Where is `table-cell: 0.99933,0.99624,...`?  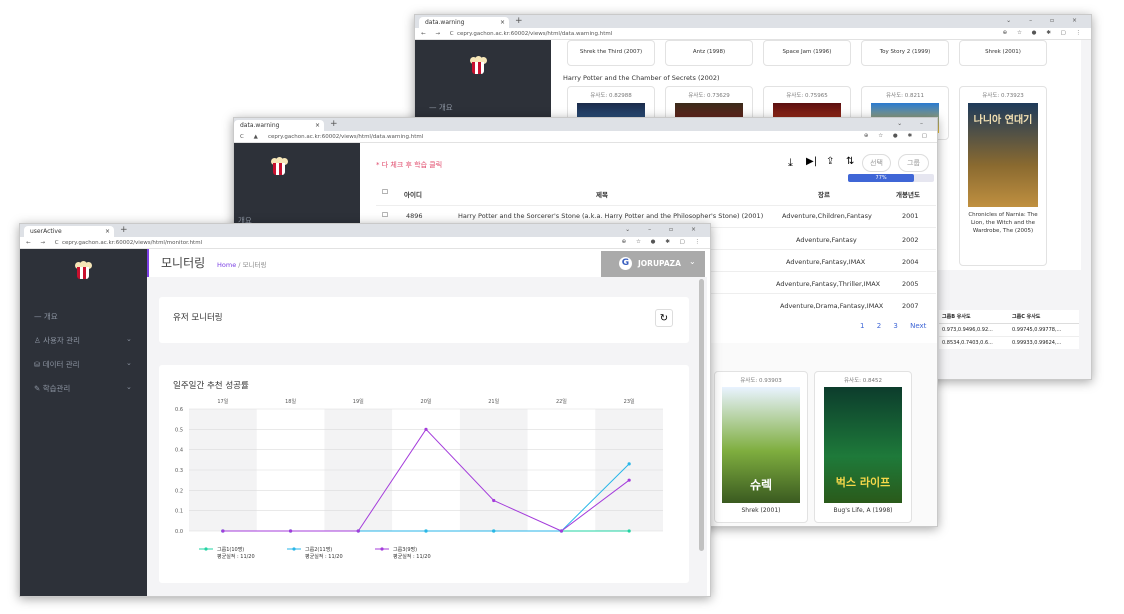
table-cell: 0.99933,0.99624,... is located at coordinates (1037, 343).